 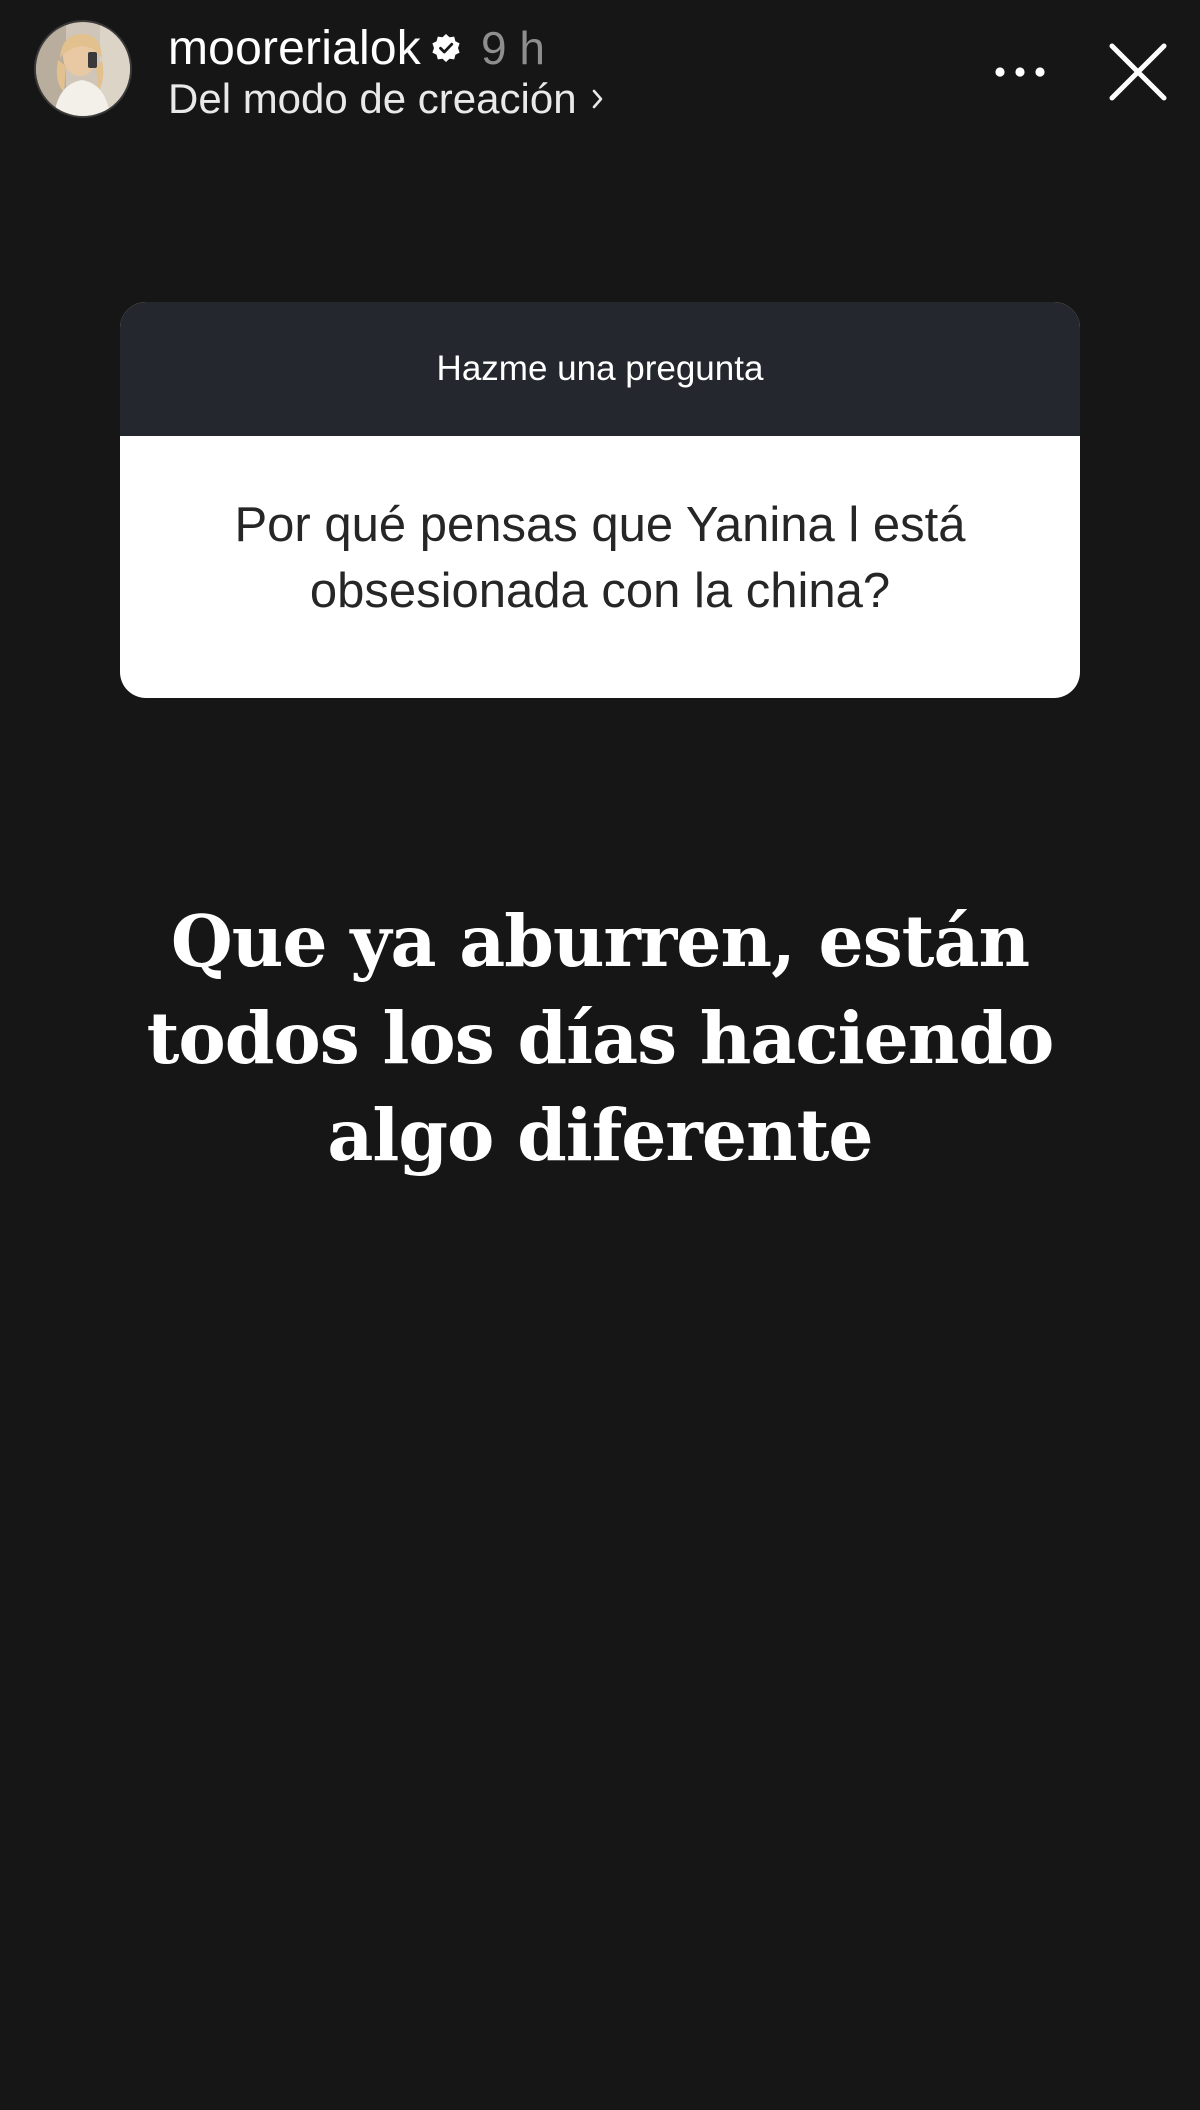 I want to click on time-ago: 9 h, so click(x=512, y=48).